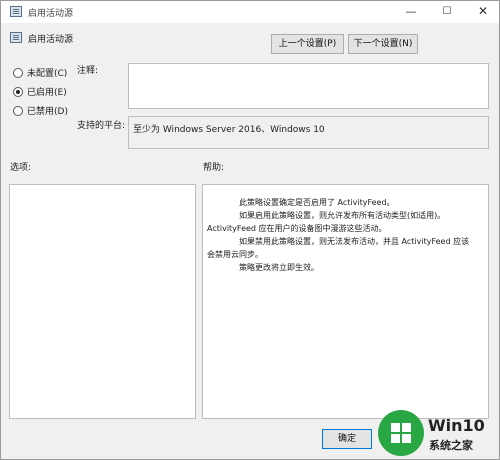  I want to click on radio-label: 已启用(E), so click(47, 93).